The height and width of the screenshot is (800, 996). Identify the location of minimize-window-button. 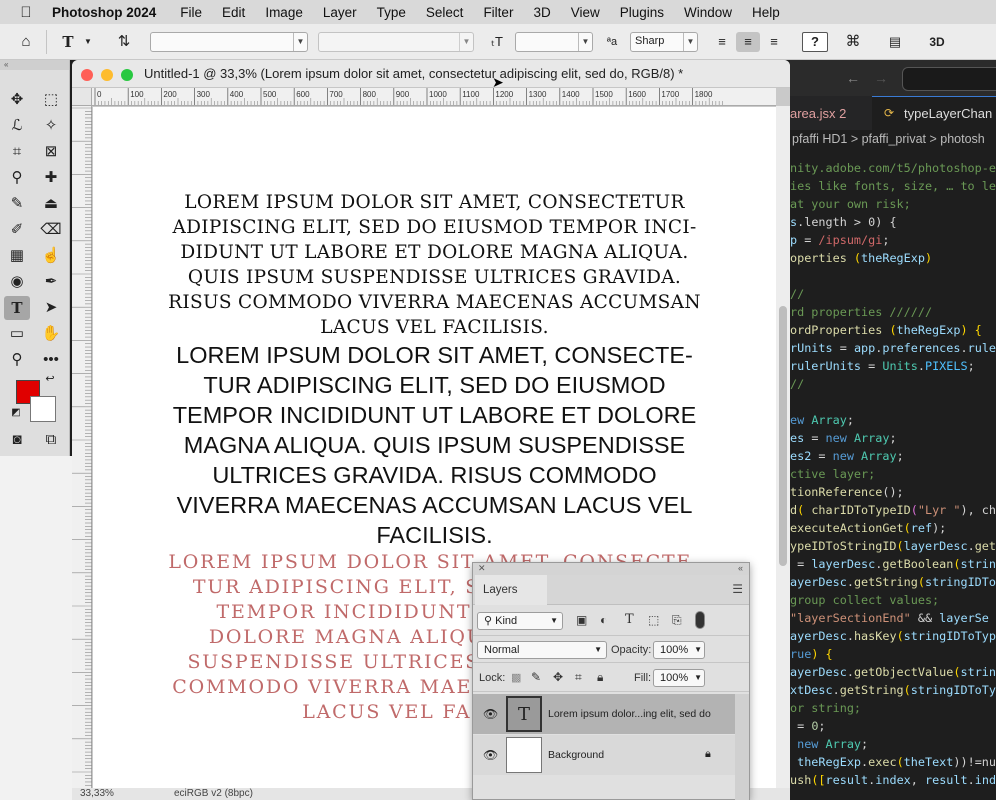
(107, 75).